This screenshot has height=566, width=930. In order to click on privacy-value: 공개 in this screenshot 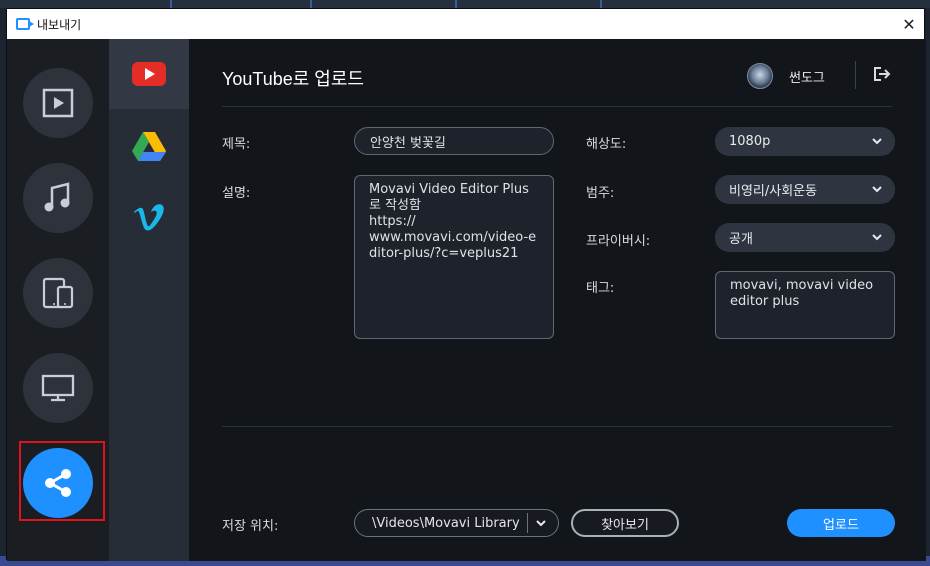, I will do `click(741, 239)`.